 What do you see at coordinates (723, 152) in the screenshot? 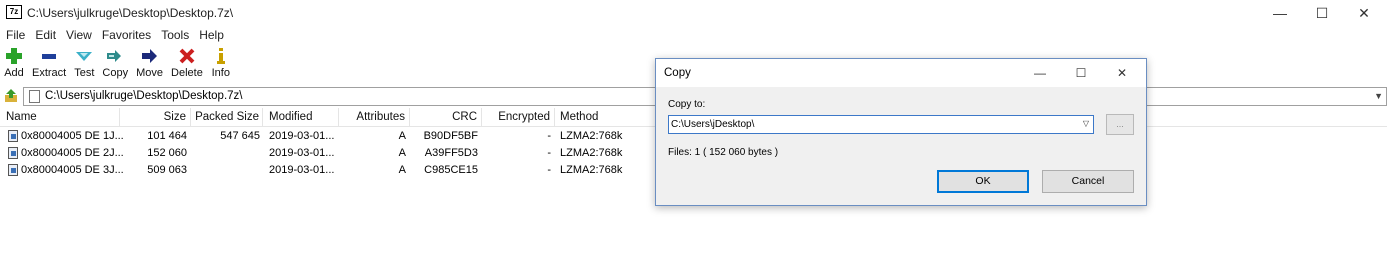
I see `files-info: Files: 1 ( 152 060 bytes )` at bounding box center [723, 152].